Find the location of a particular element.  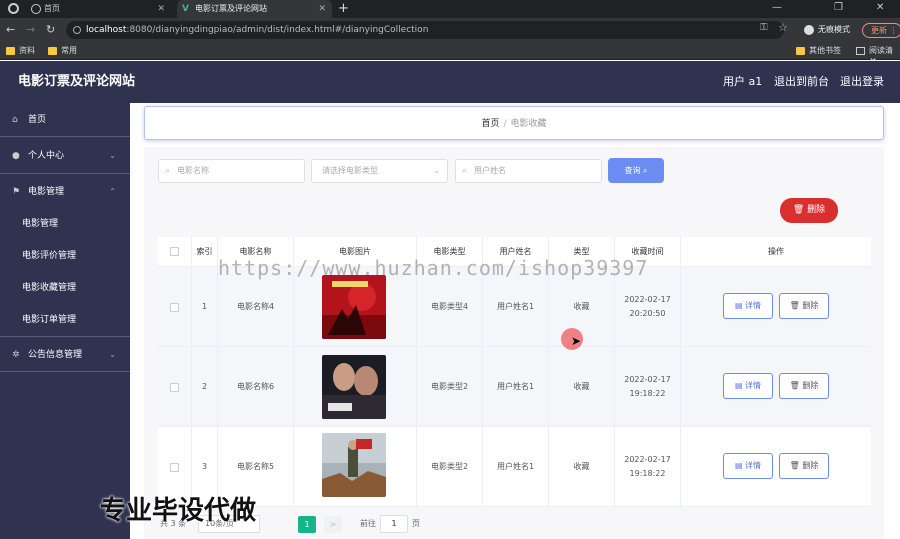

bookmark-folder-other: 其他书签 is located at coordinates (818, 51).